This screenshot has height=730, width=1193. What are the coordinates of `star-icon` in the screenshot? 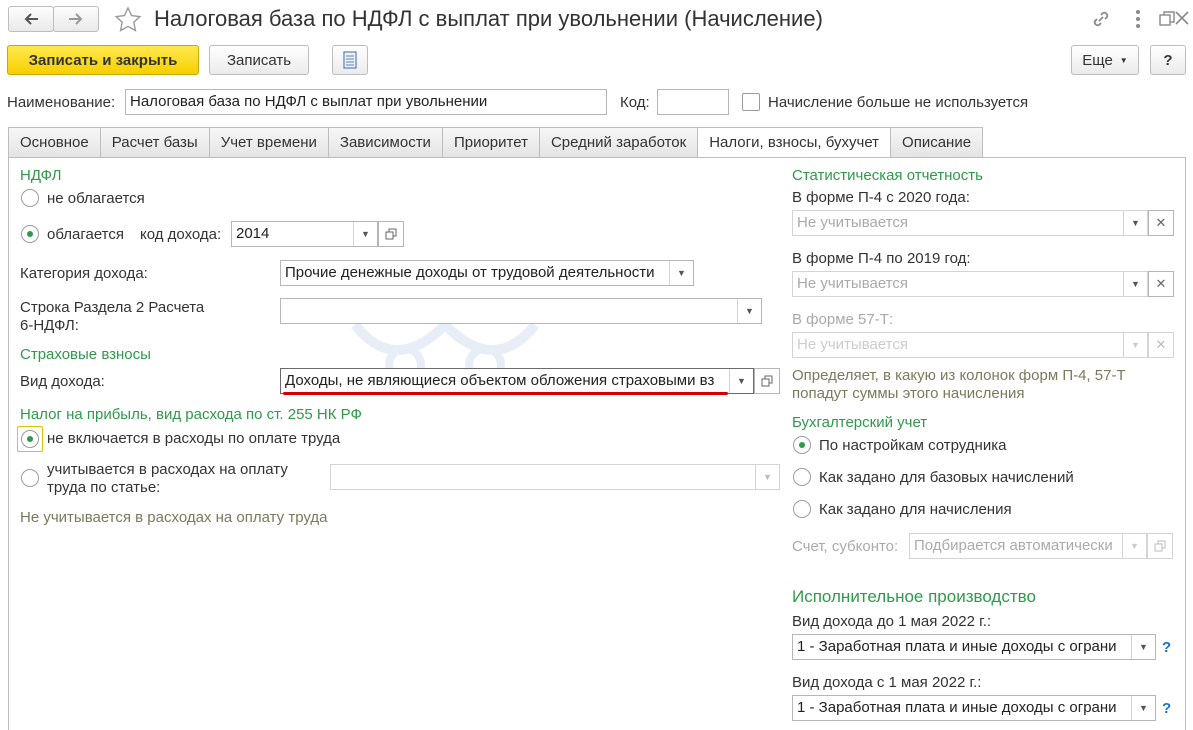 It's located at (128, 19).